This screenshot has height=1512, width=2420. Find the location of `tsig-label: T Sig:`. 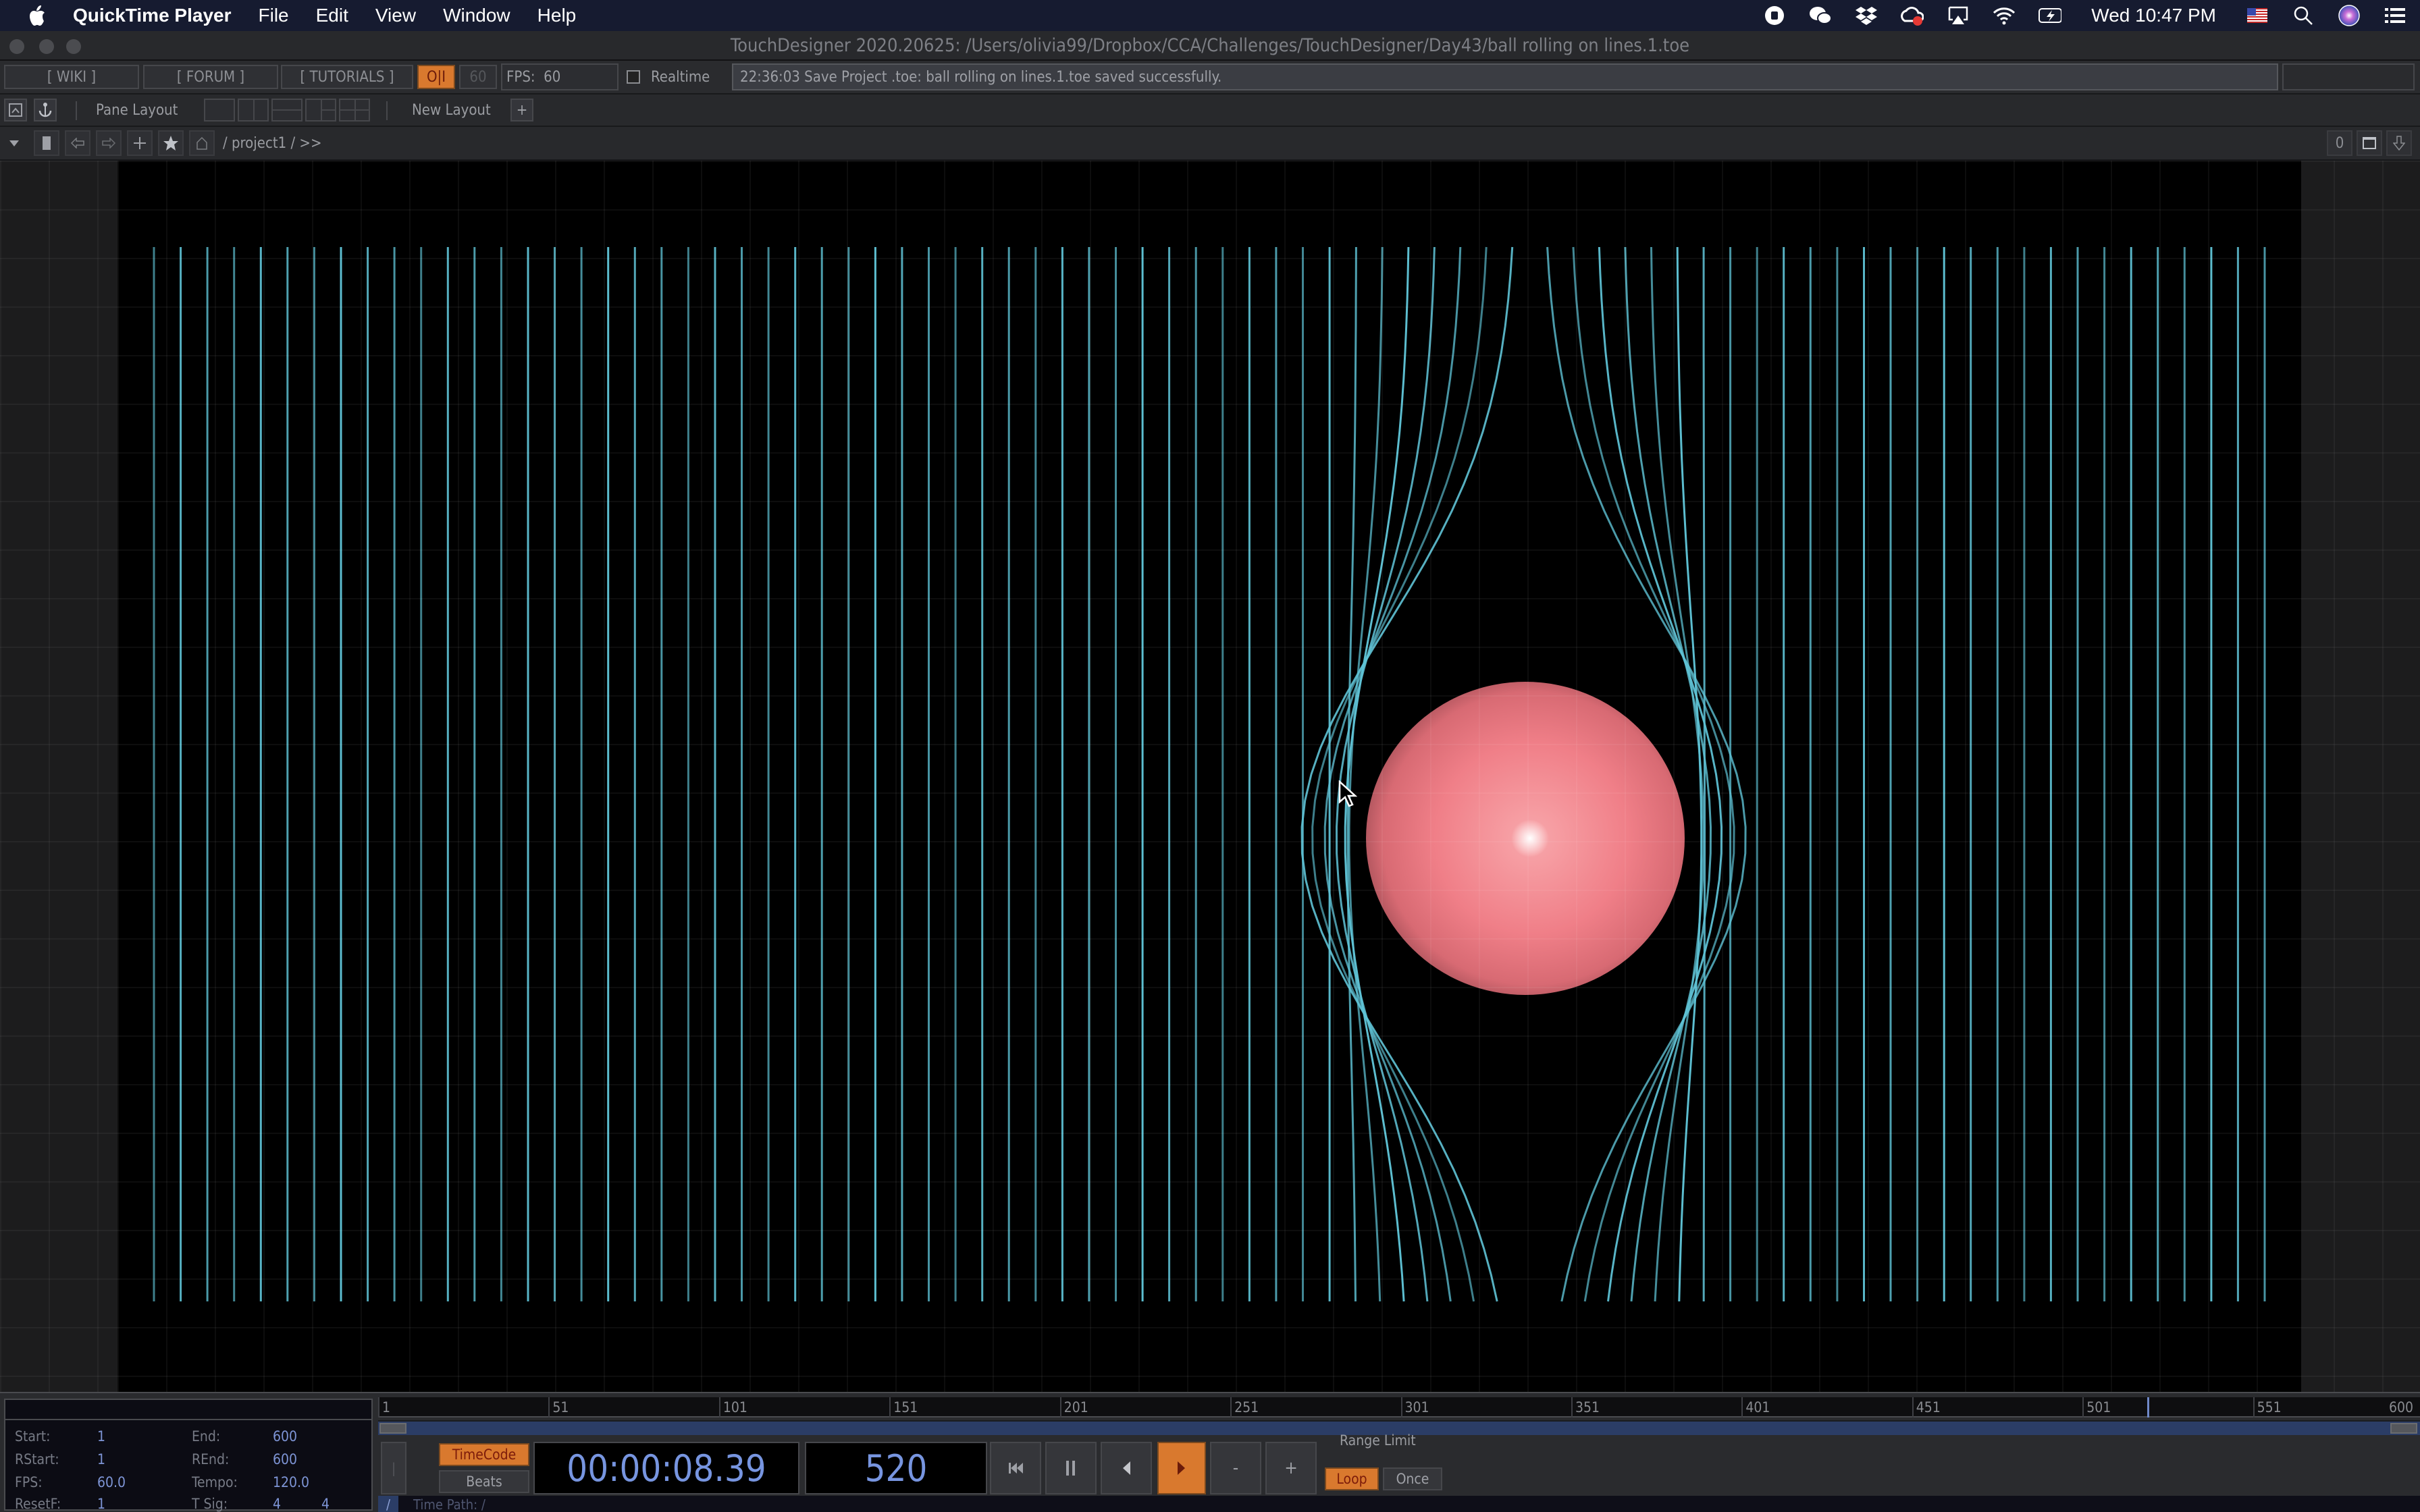

tsig-label: T Sig: is located at coordinates (210, 1504).